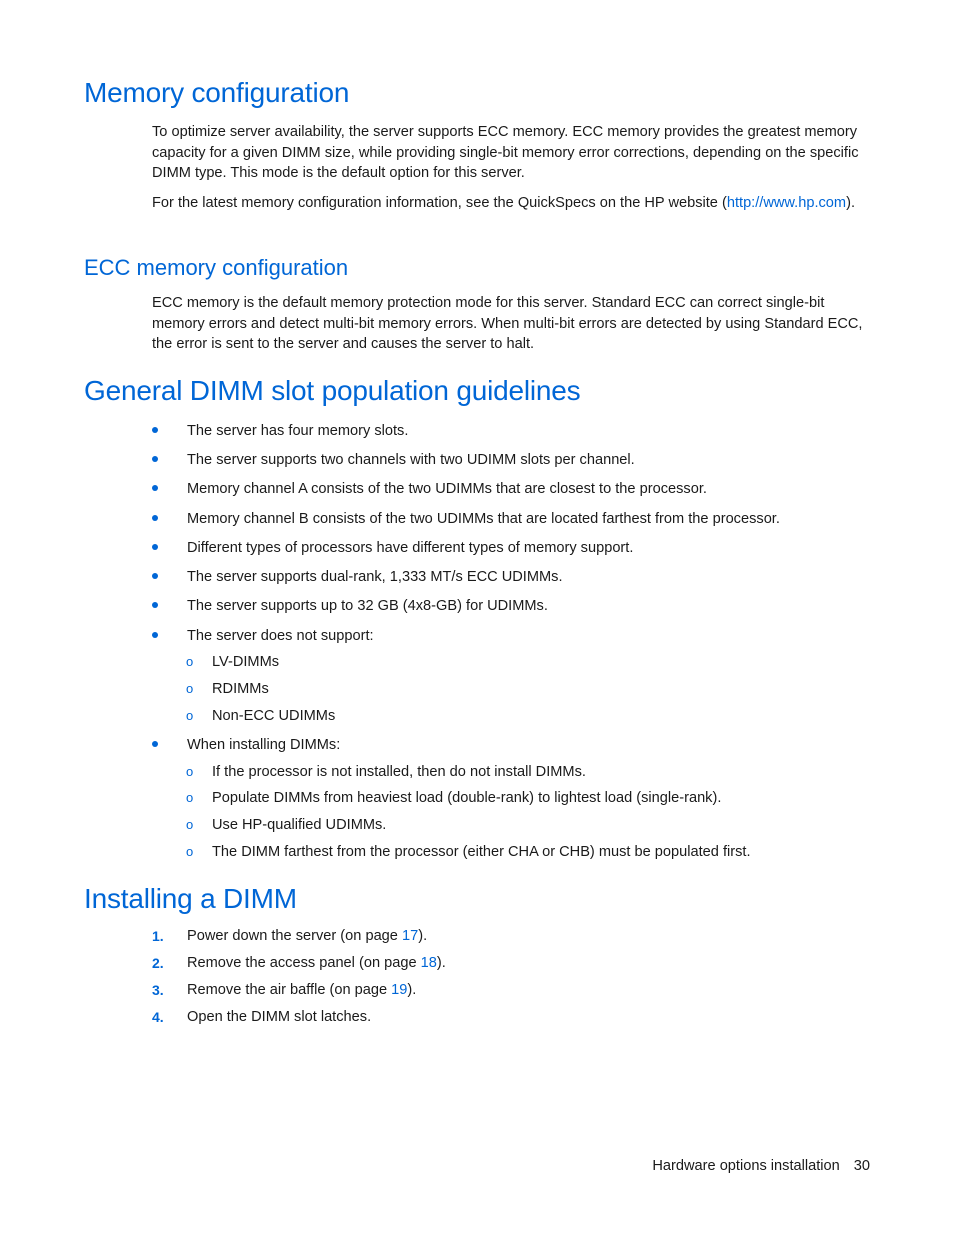 This screenshot has width=954, height=1235. Describe the element at coordinates (240, 689) in the screenshot. I see `sub-list-item-text: RDIMMs` at that location.